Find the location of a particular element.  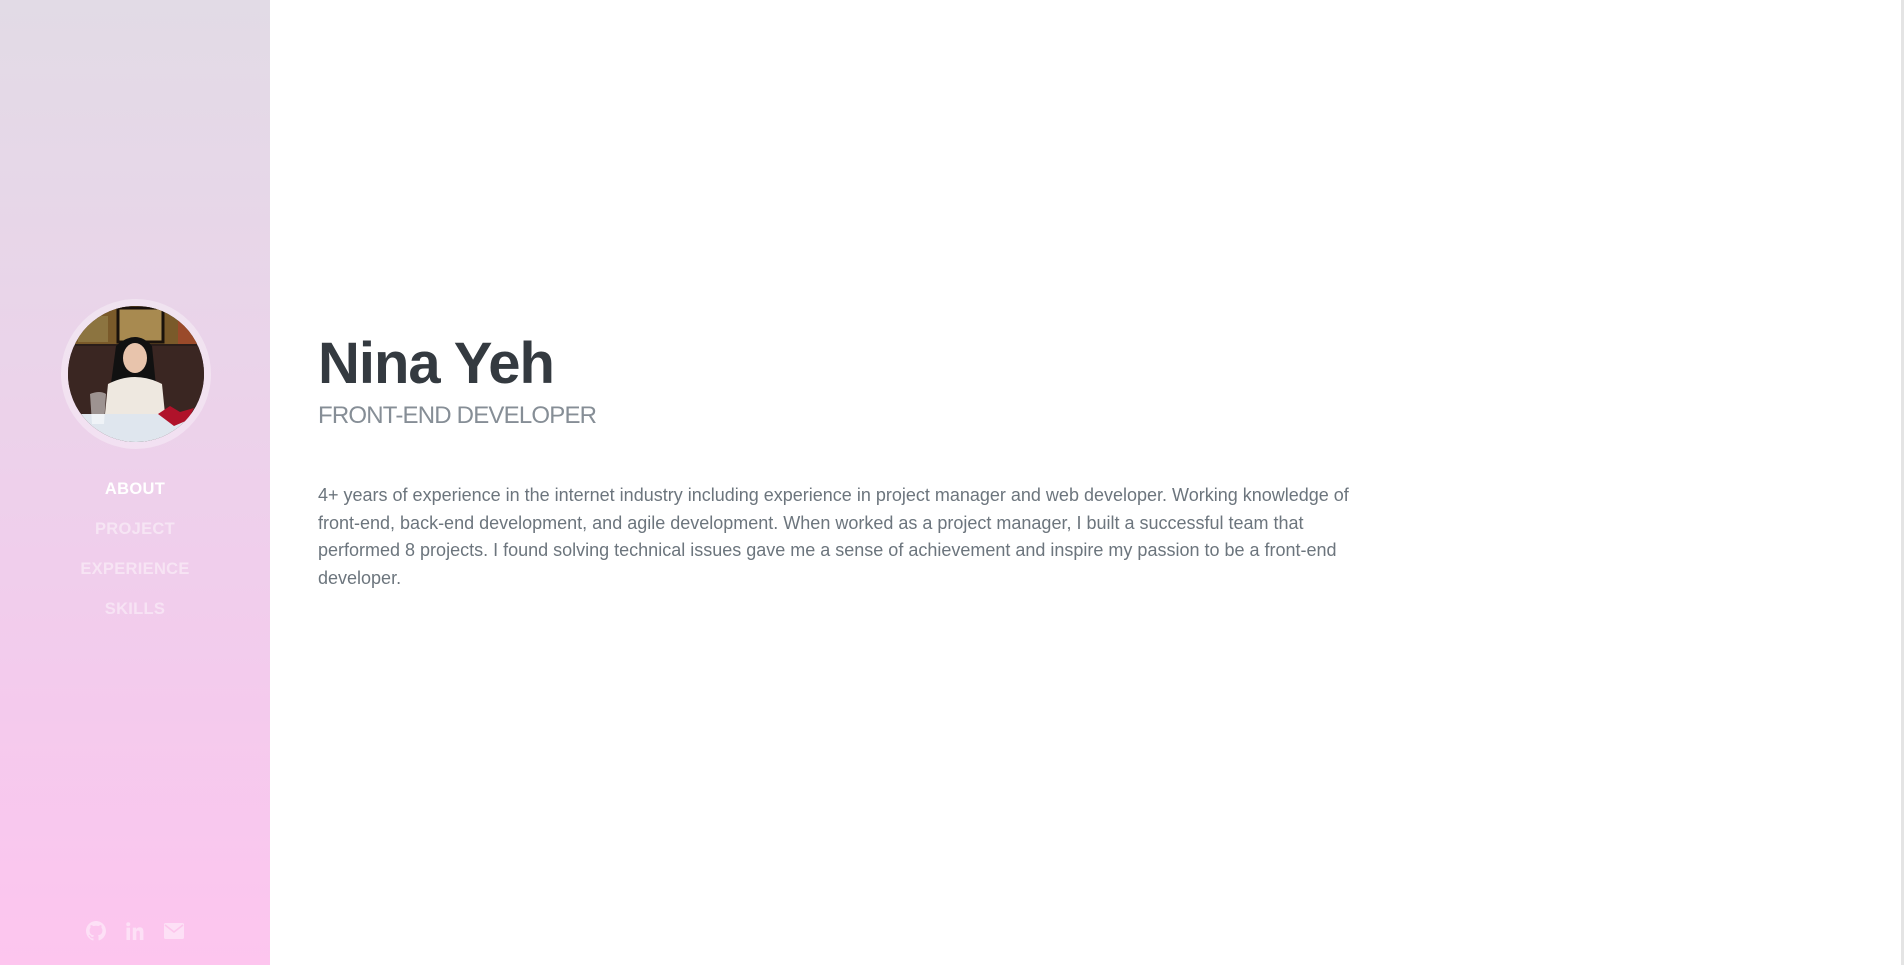

sidebar-nav: ABOUT PROJECT EXPERIENCE SKILLS is located at coordinates (135, 557).